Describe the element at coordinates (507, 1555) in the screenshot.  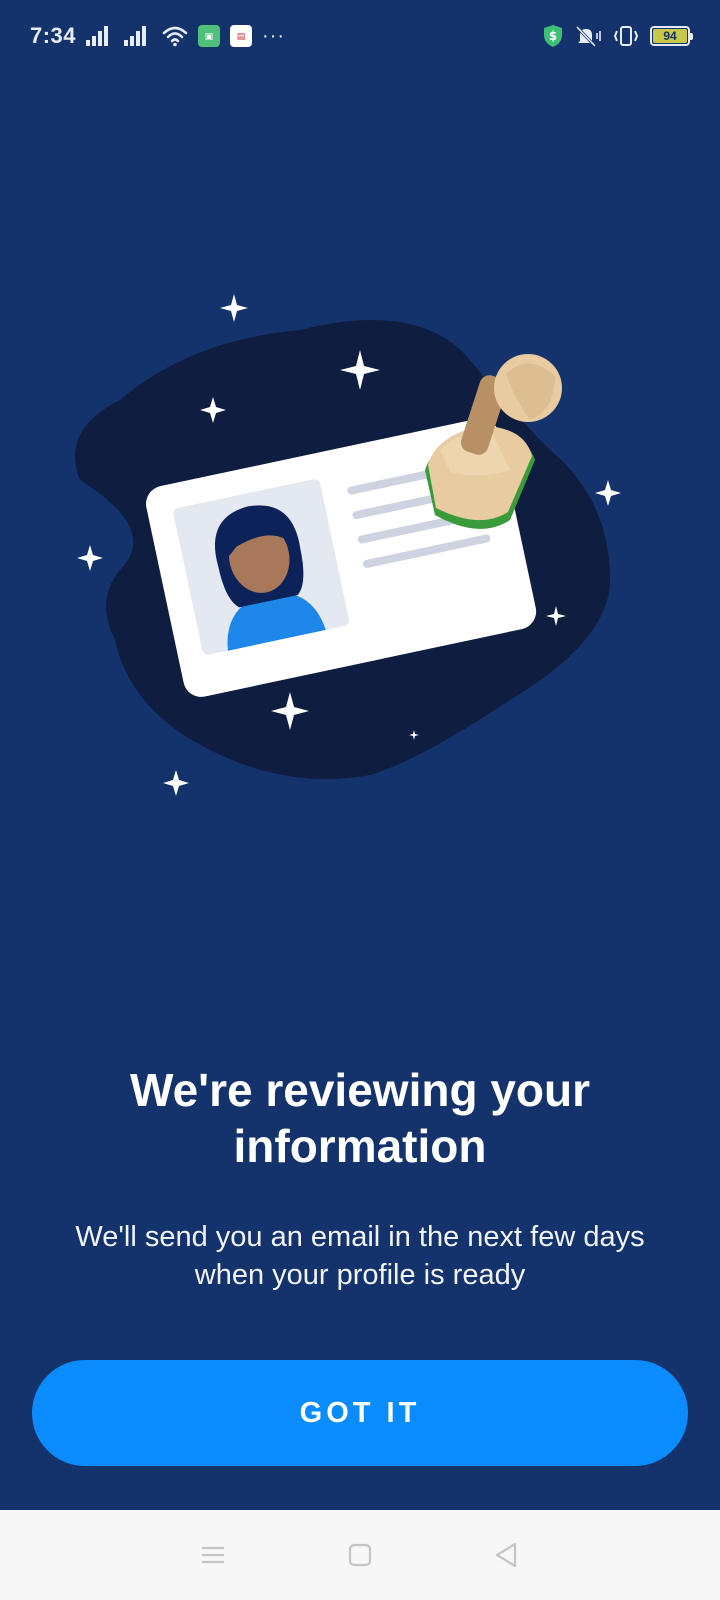
I see `back-icon` at that location.